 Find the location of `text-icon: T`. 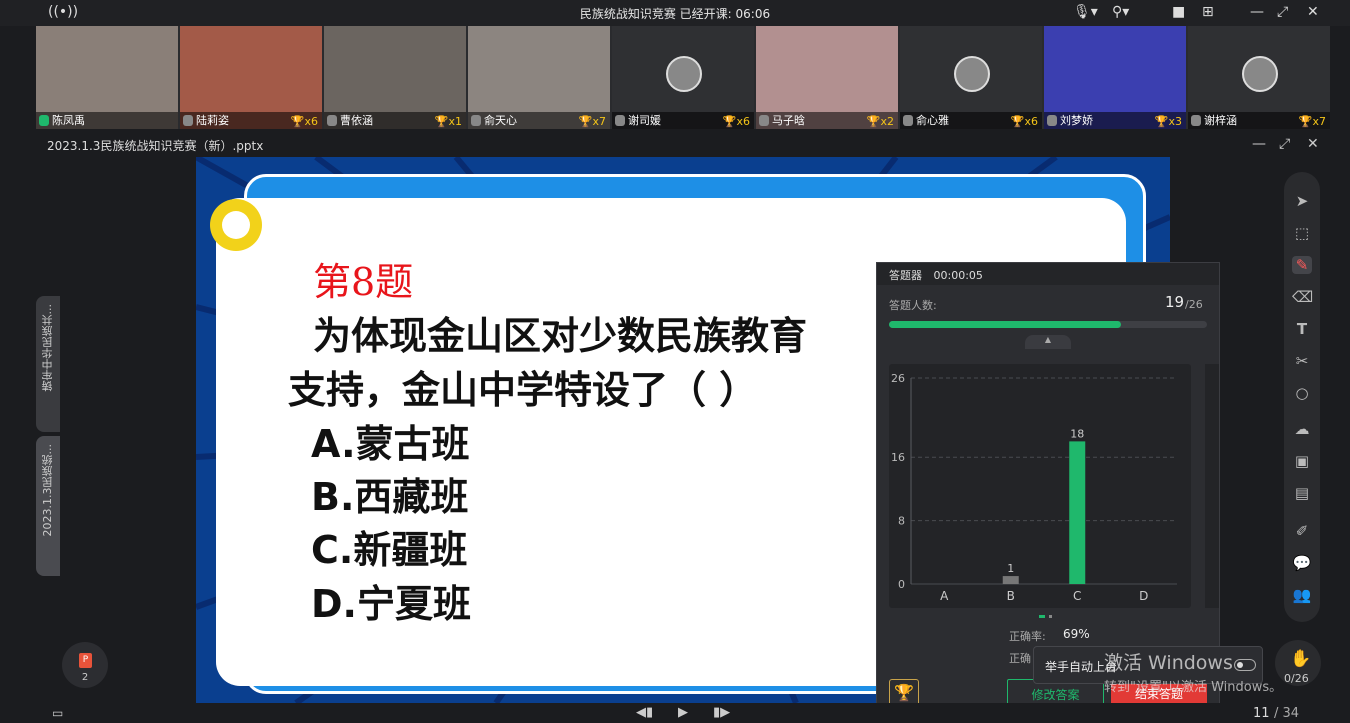

text-icon: T is located at coordinates (1302, 329).